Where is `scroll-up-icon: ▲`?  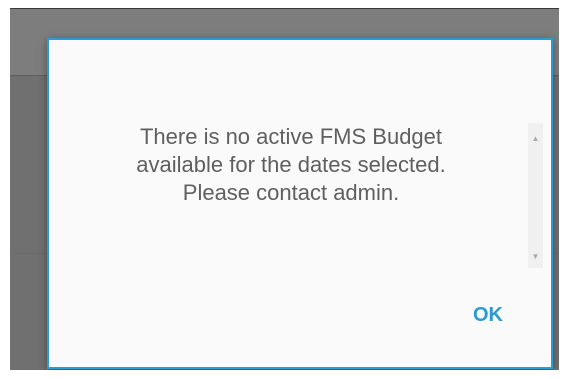 scroll-up-icon: ▲ is located at coordinates (535, 138).